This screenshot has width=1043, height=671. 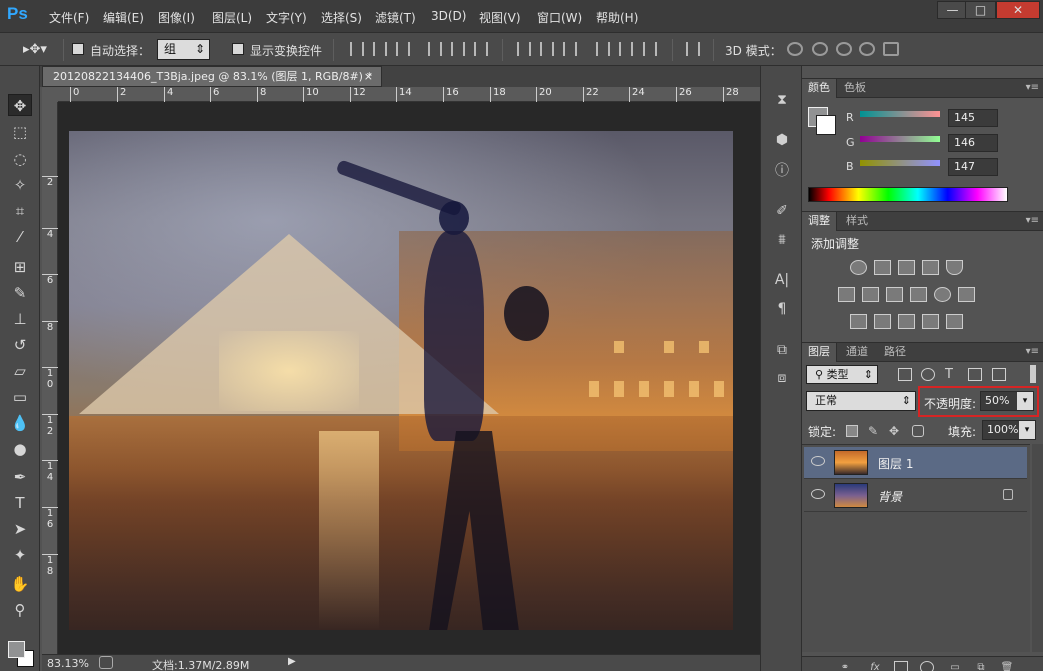 I want to click on new-layer-icon: ⧉, so click(x=981, y=666).